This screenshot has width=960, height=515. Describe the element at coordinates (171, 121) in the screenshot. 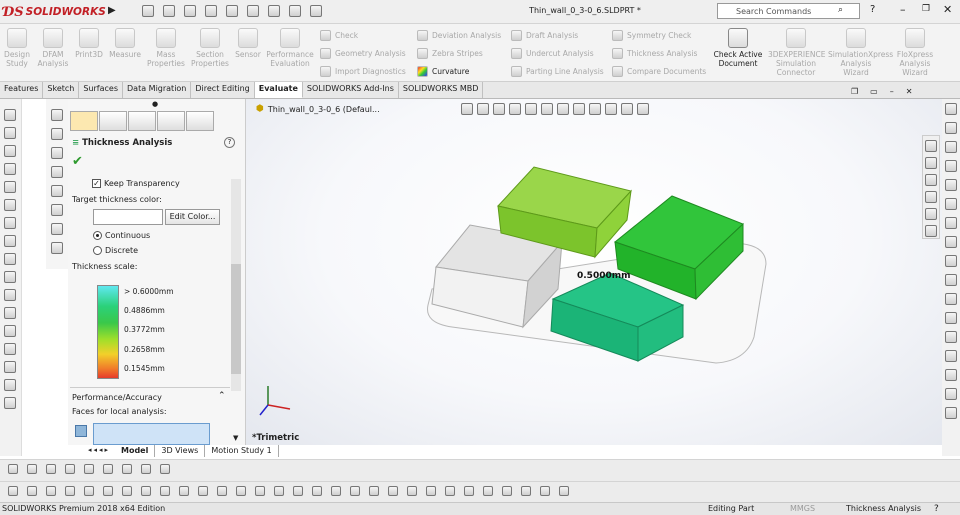

I see `dimxpert-tab` at that location.